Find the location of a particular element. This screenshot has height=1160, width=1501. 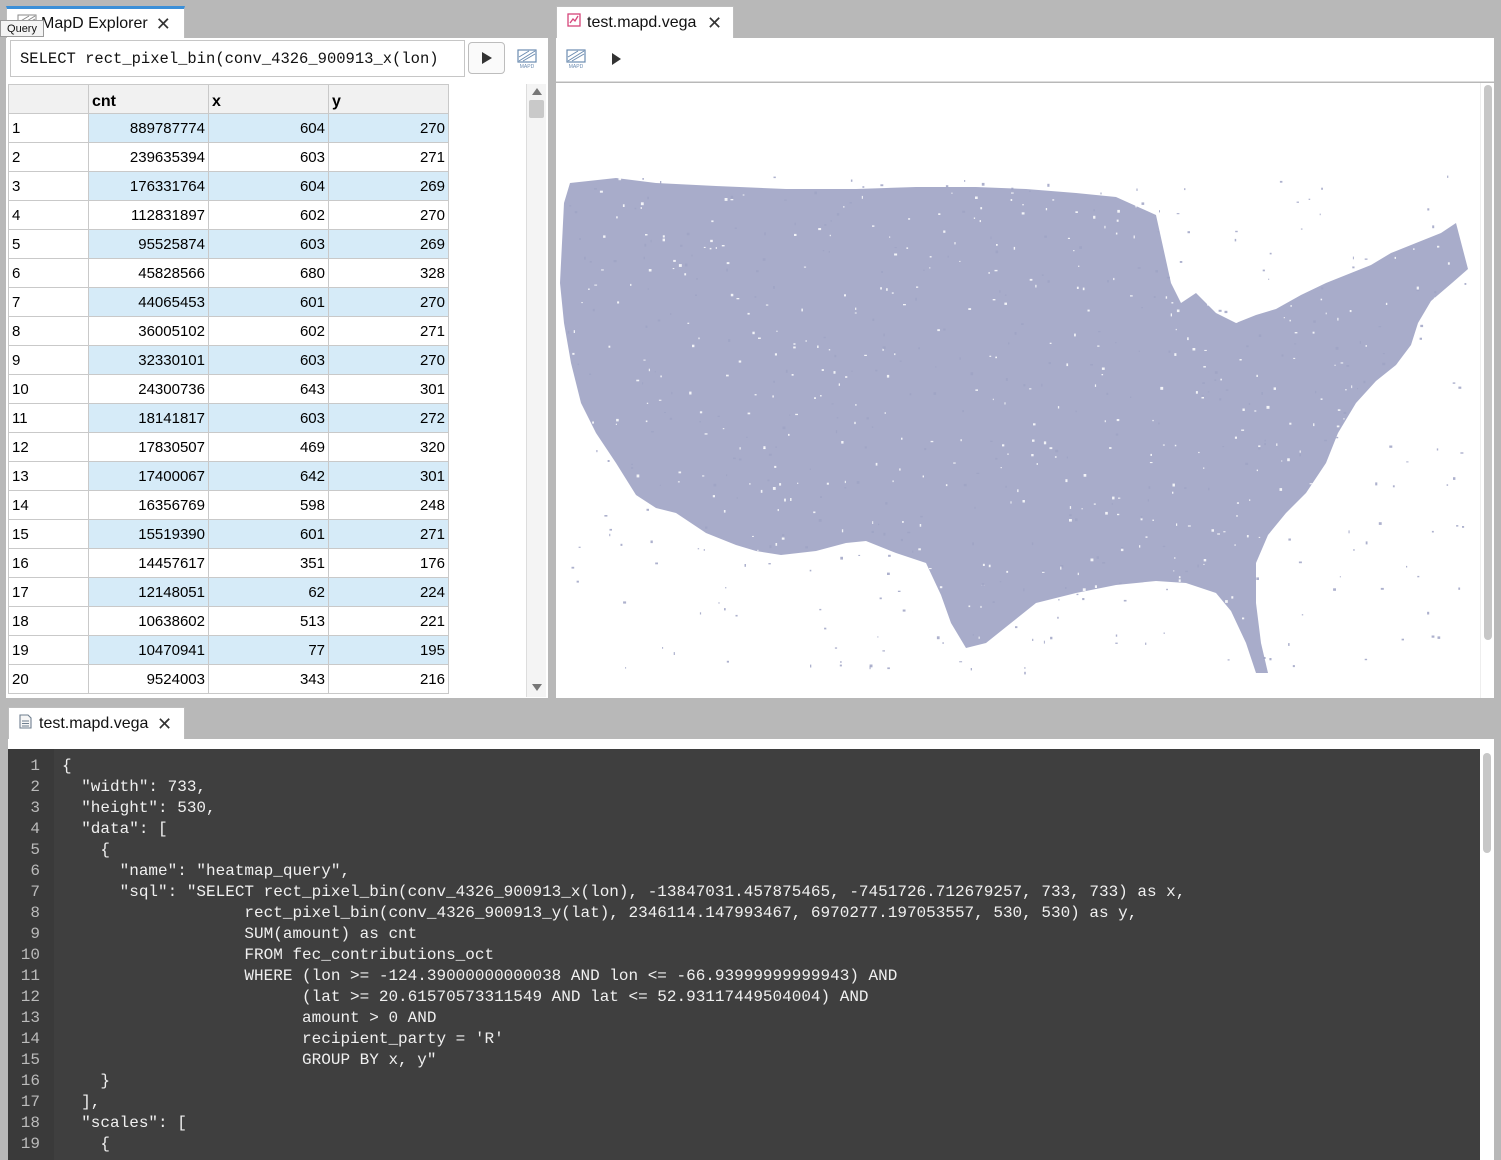

cell-cnt: 9524003 is located at coordinates (148, 679).